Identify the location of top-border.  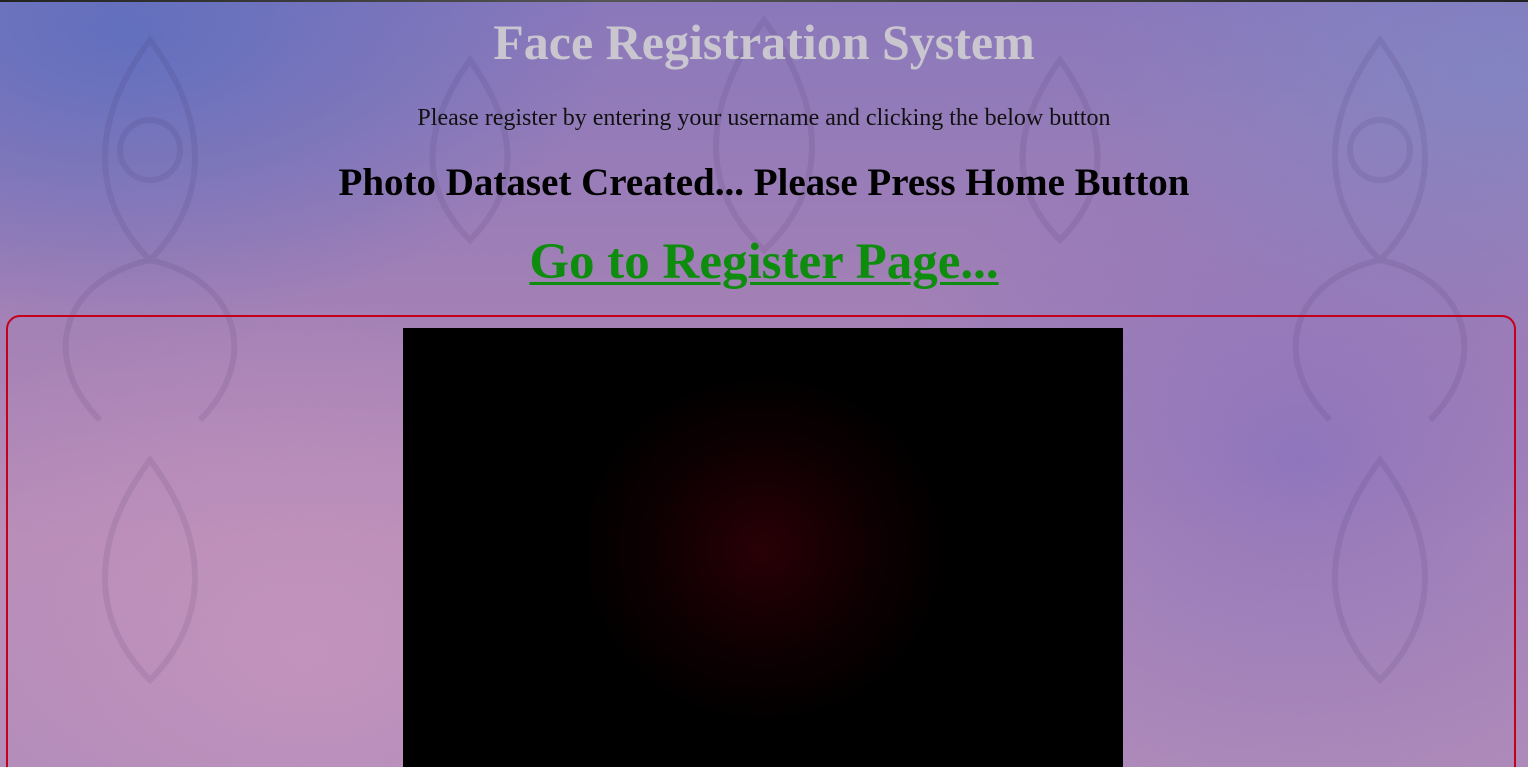
(764, 1).